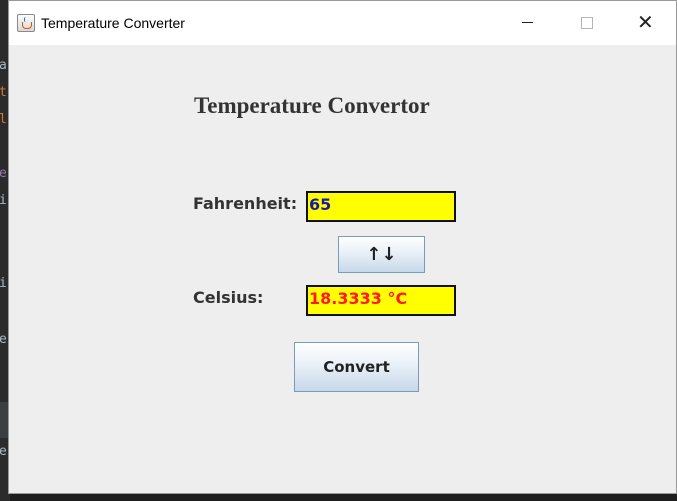  I want to click on page-title: Temperature Convertor, so click(312, 105).